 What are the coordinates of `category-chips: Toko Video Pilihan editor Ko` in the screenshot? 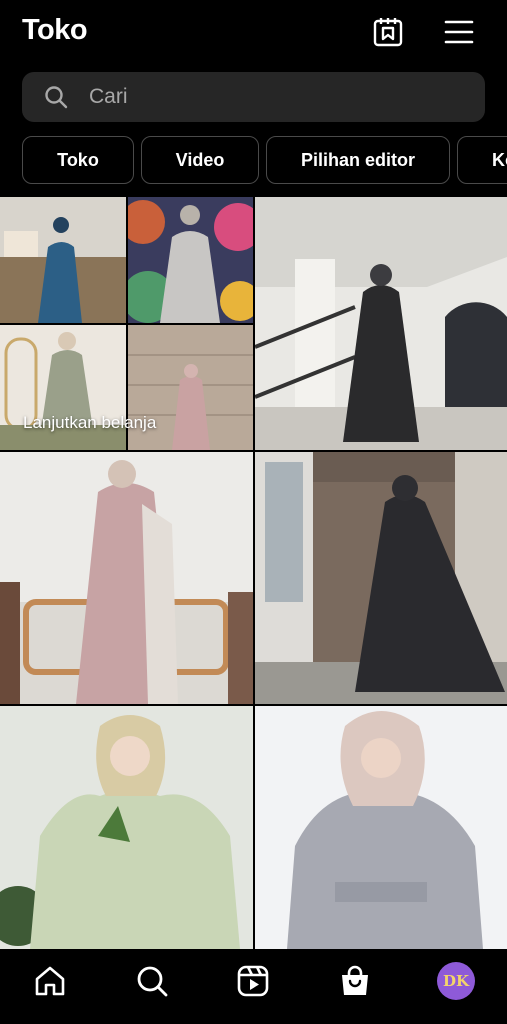 It's located at (253, 161).